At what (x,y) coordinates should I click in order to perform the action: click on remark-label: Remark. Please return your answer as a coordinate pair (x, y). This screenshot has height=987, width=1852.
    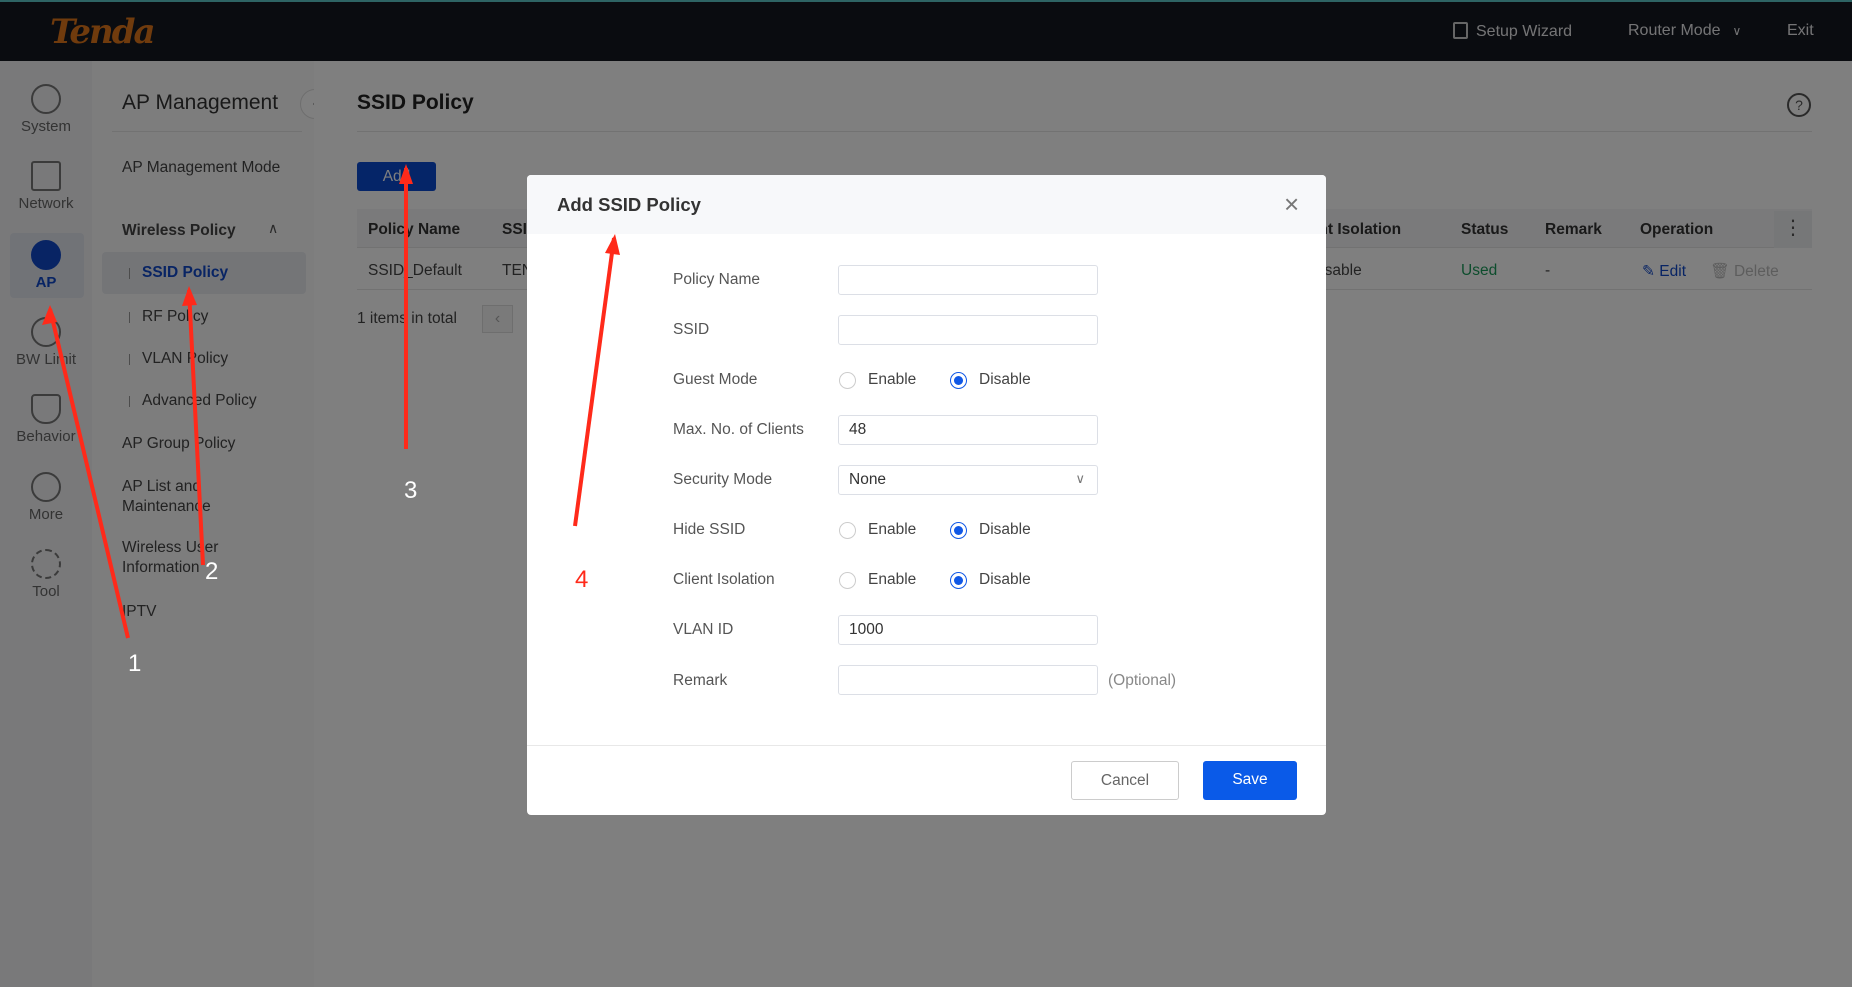
    Looking at the image, I should click on (700, 680).